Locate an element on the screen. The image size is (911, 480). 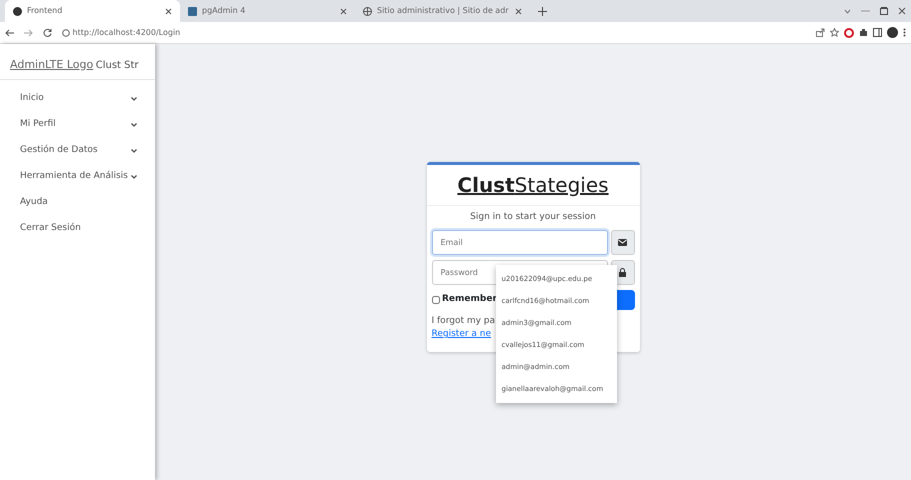
login-message: Sign in to start your session is located at coordinates (533, 217).